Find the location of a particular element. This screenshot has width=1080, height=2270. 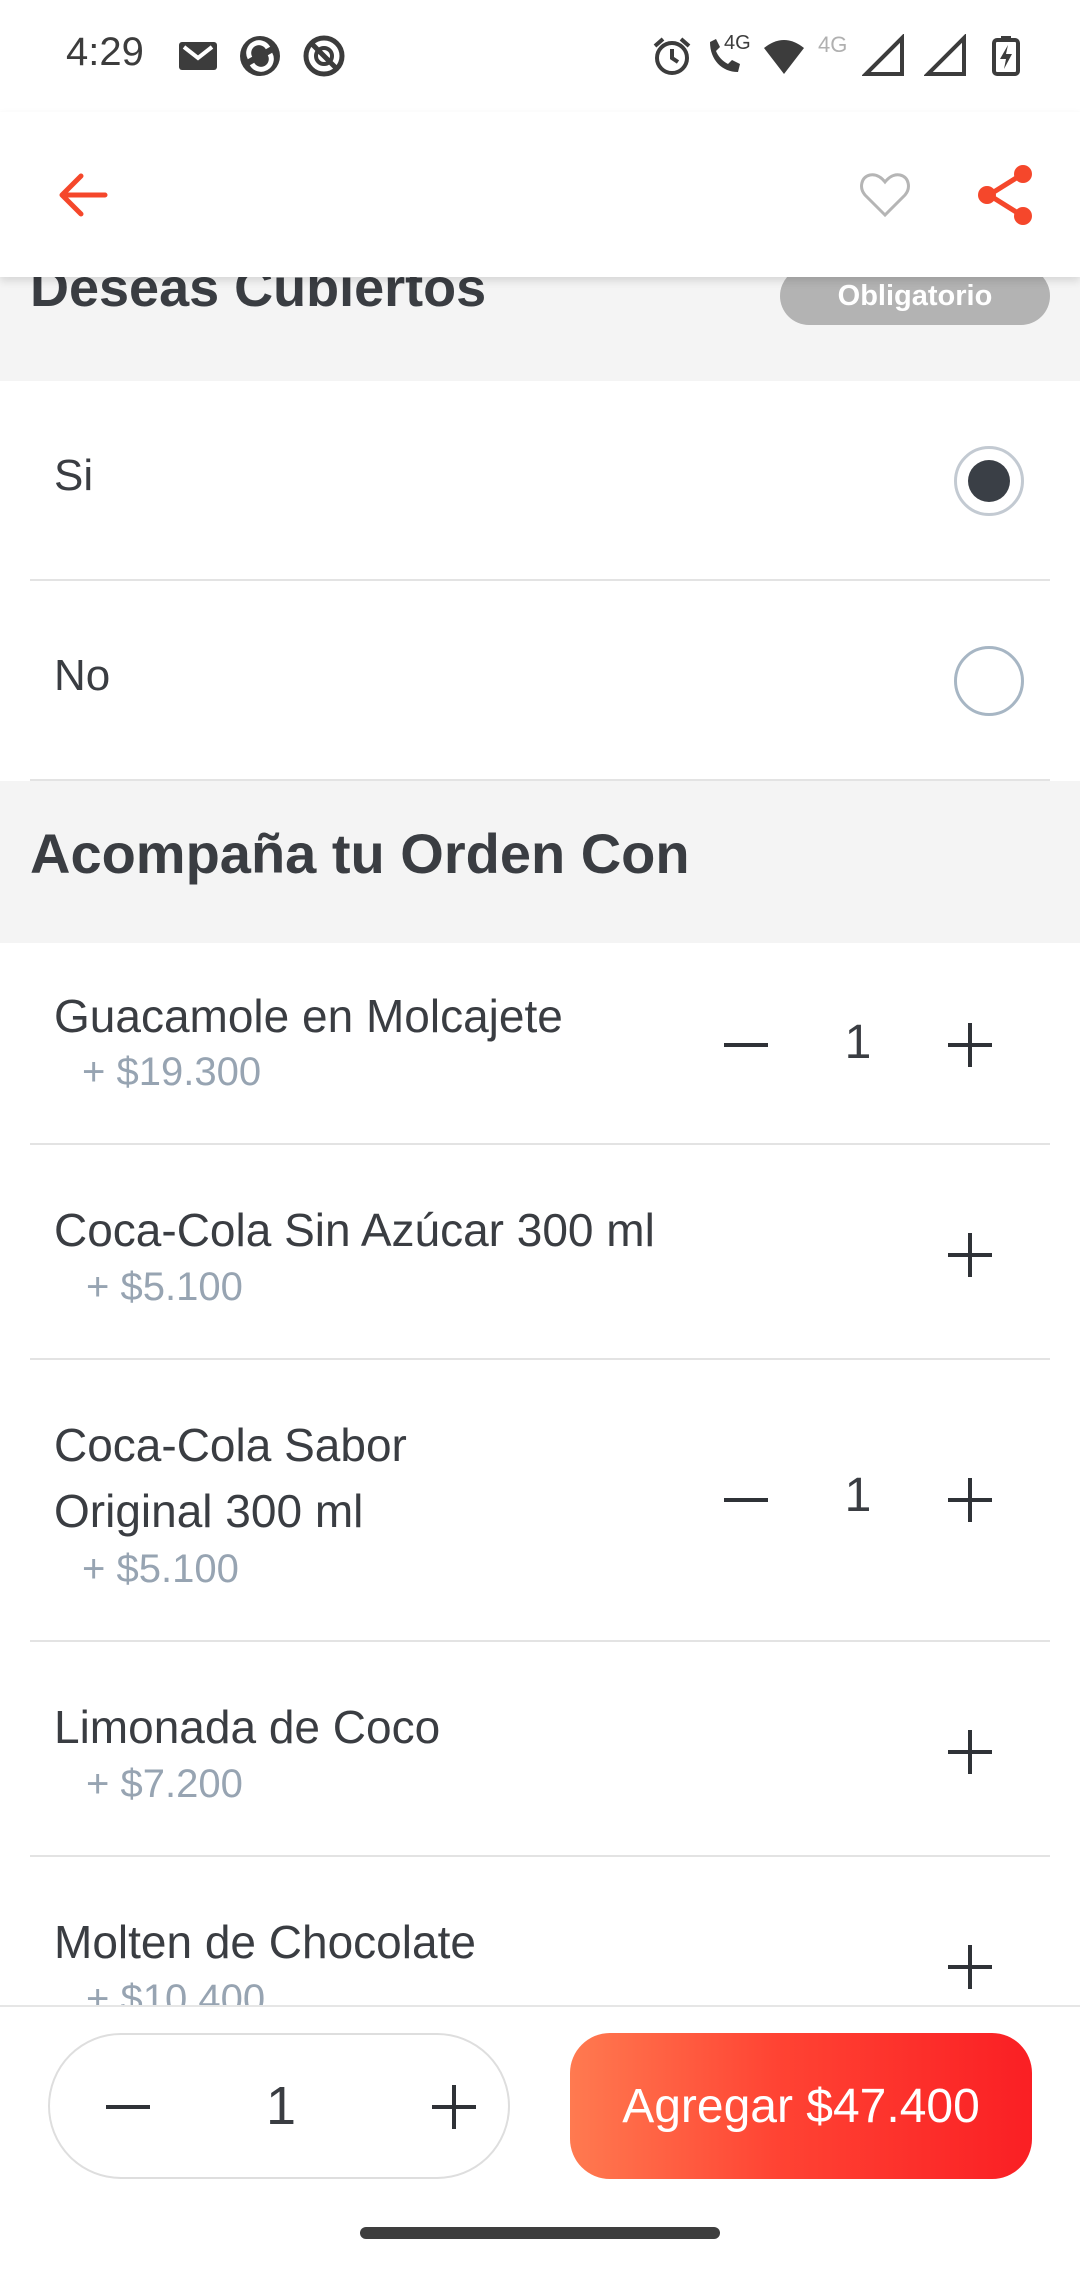

call-4g-badge: 4G is located at coordinates (737, 43).